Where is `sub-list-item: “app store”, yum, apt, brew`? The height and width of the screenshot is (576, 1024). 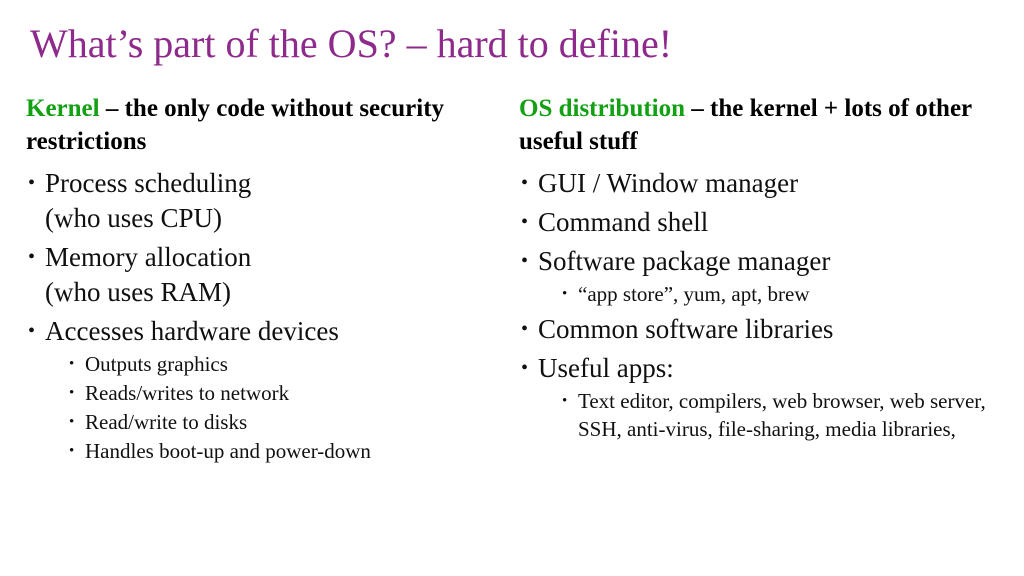 sub-list-item: “app store”, yum, apt, brew is located at coordinates (786, 294).